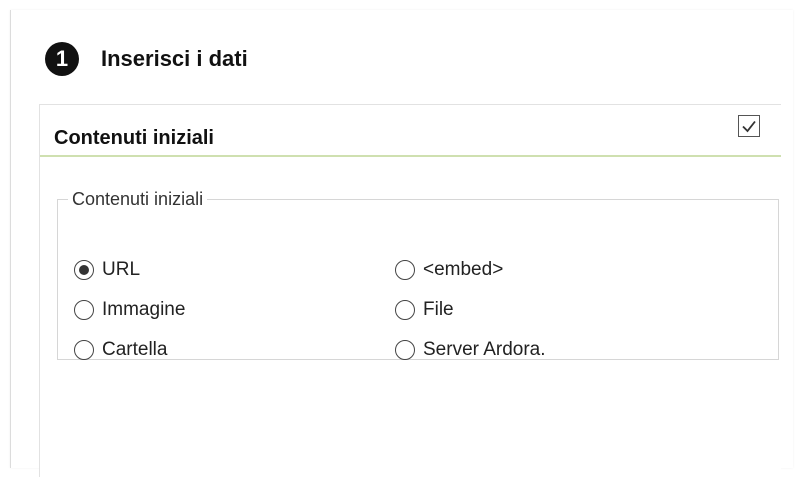 This screenshot has width=801, height=477. I want to click on radio-url: URL, so click(107, 270).